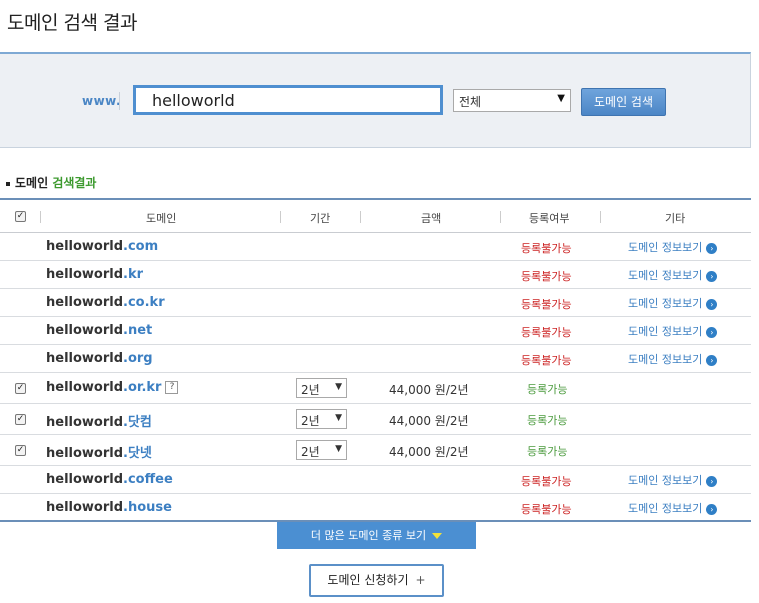 The width and height of the screenshot is (759, 603). I want to click on more-domains-button: 더 많은 도메인 종류 보기, so click(376, 535).